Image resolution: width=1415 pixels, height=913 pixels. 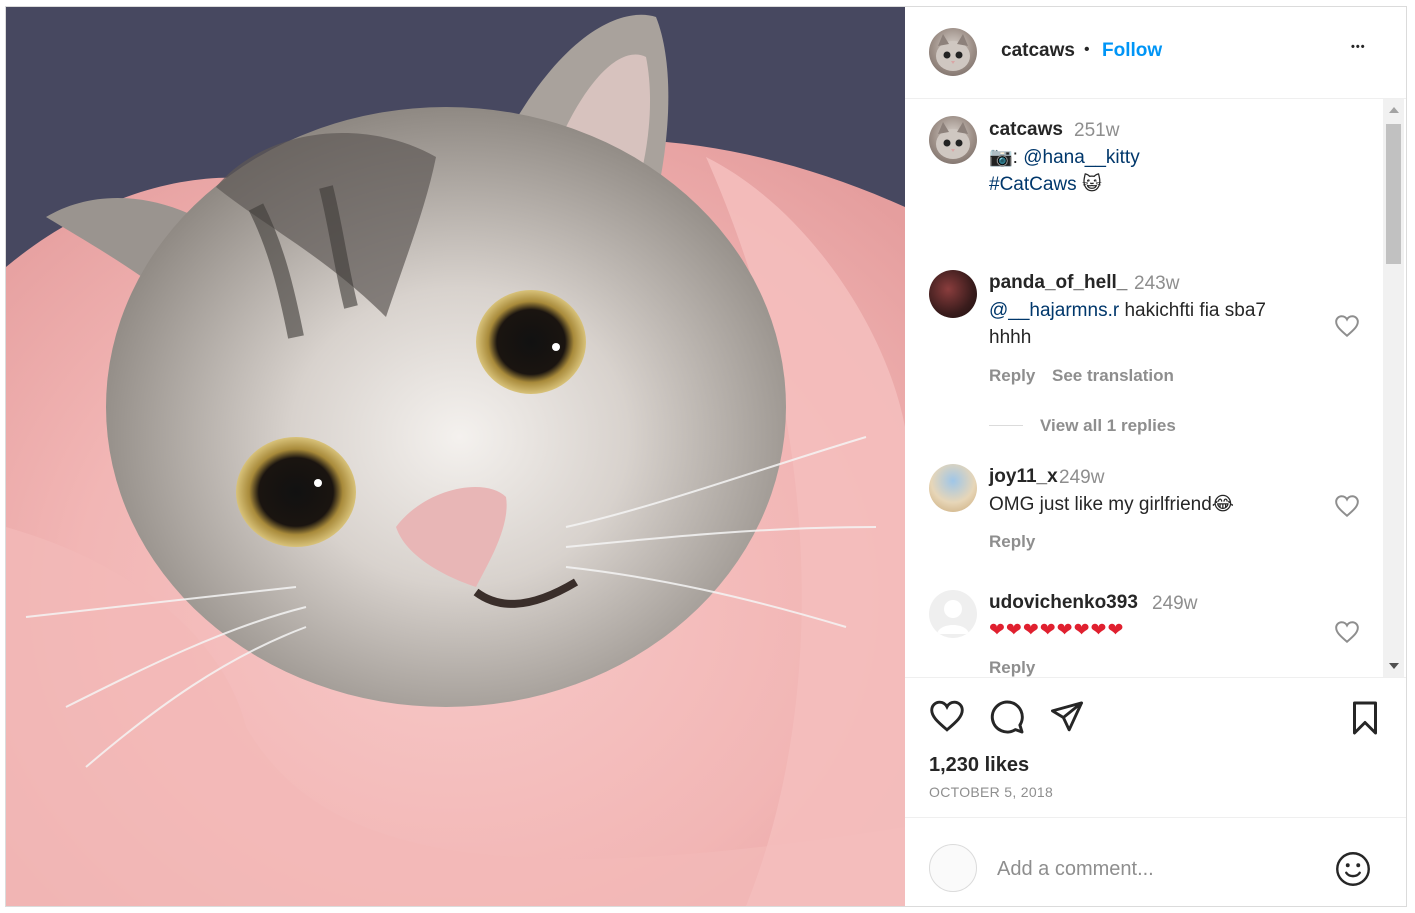 What do you see at coordinates (1192, 310) in the screenshot?
I see `comment-body: hakichfti fia sba7` at bounding box center [1192, 310].